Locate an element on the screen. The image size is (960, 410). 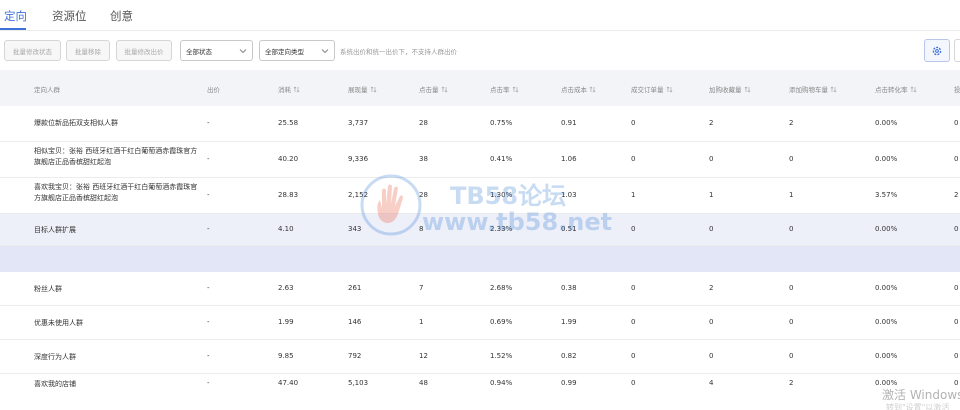
cell-cpc: 1.99 is located at coordinates (569, 322).